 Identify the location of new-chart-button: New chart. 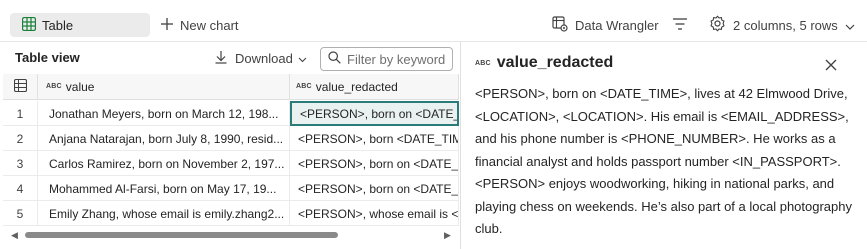
(199, 25).